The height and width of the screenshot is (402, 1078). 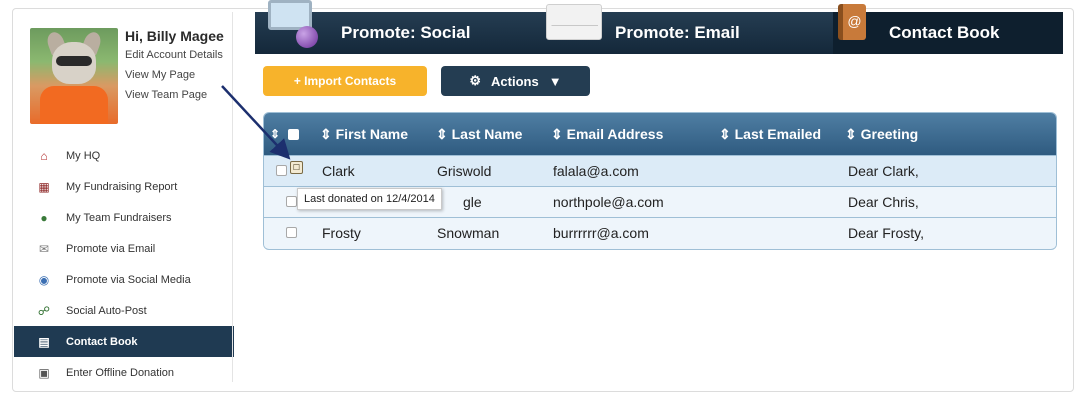 I want to click on address-book-icon: @, so click(x=852, y=22).